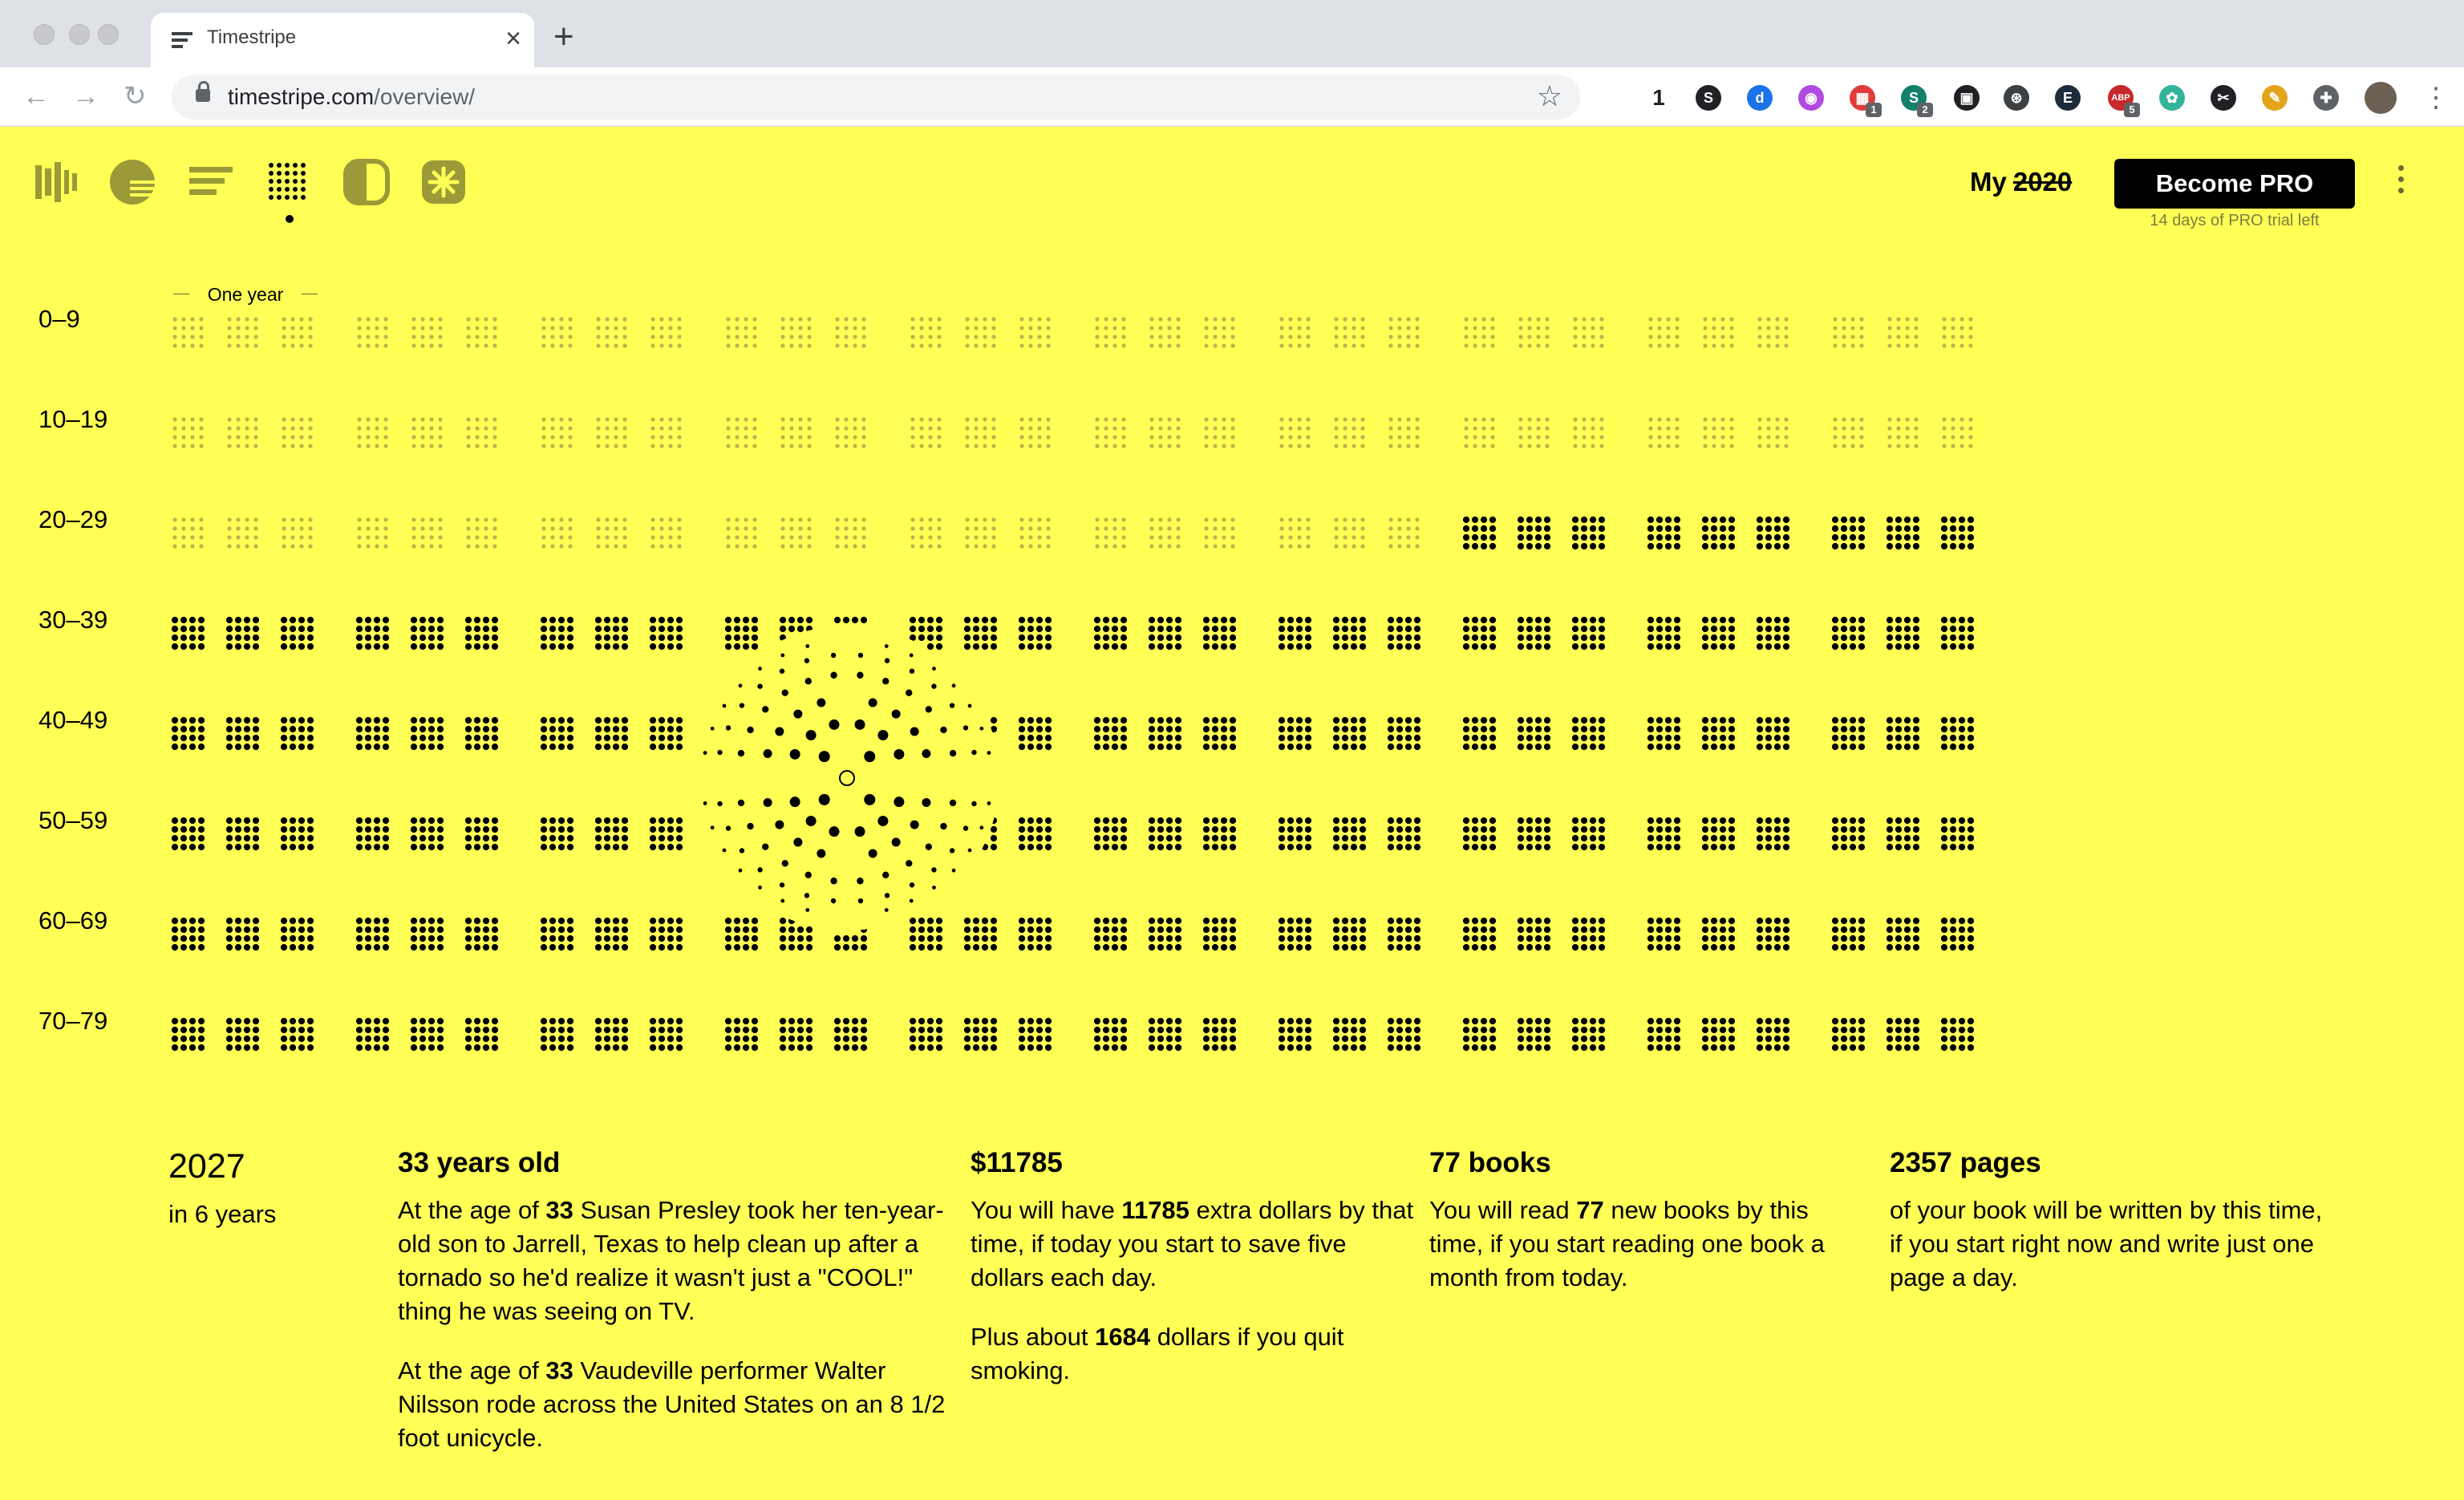  Describe the element at coordinates (2124, 101) in the screenshot. I see `adblock-extension-icon: ABP 5` at that location.